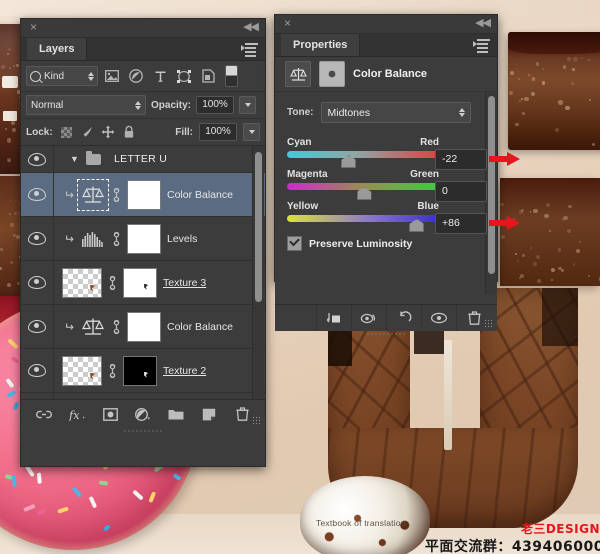 Image resolution: width=600 pixels, height=554 pixels. What do you see at coordinates (321, 45) in the screenshot?
I see `tab-properties: Properties` at bounding box center [321, 45].